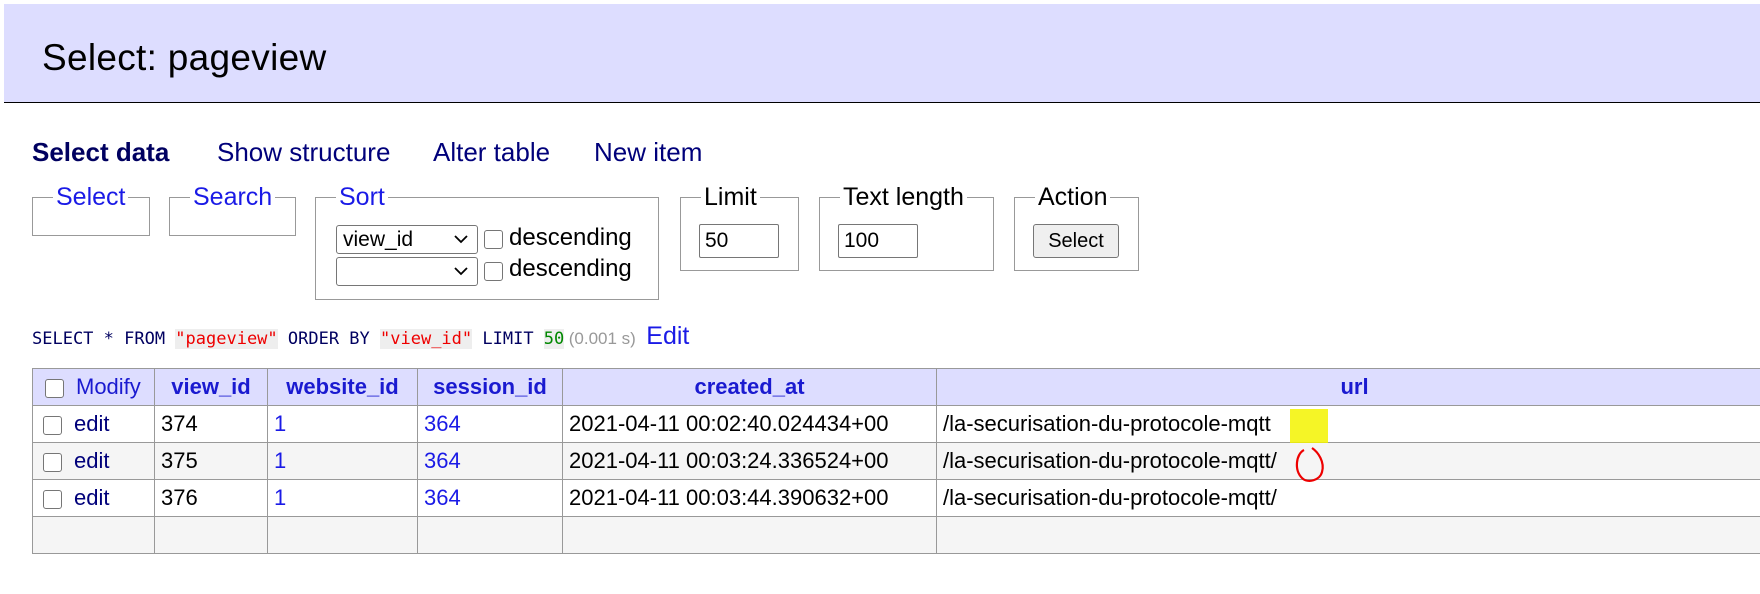 This screenshot has height=594, width=1760. I want to click on sort-fieldset: Sort view_id descending descending, so click(487, 241).